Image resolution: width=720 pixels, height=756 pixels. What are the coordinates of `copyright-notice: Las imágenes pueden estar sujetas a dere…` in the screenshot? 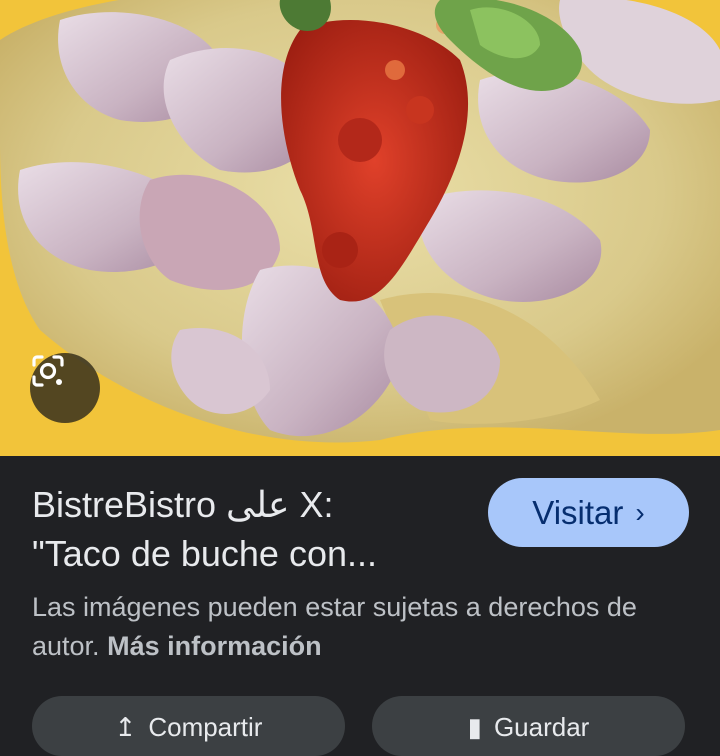 It's located at (357, 627).